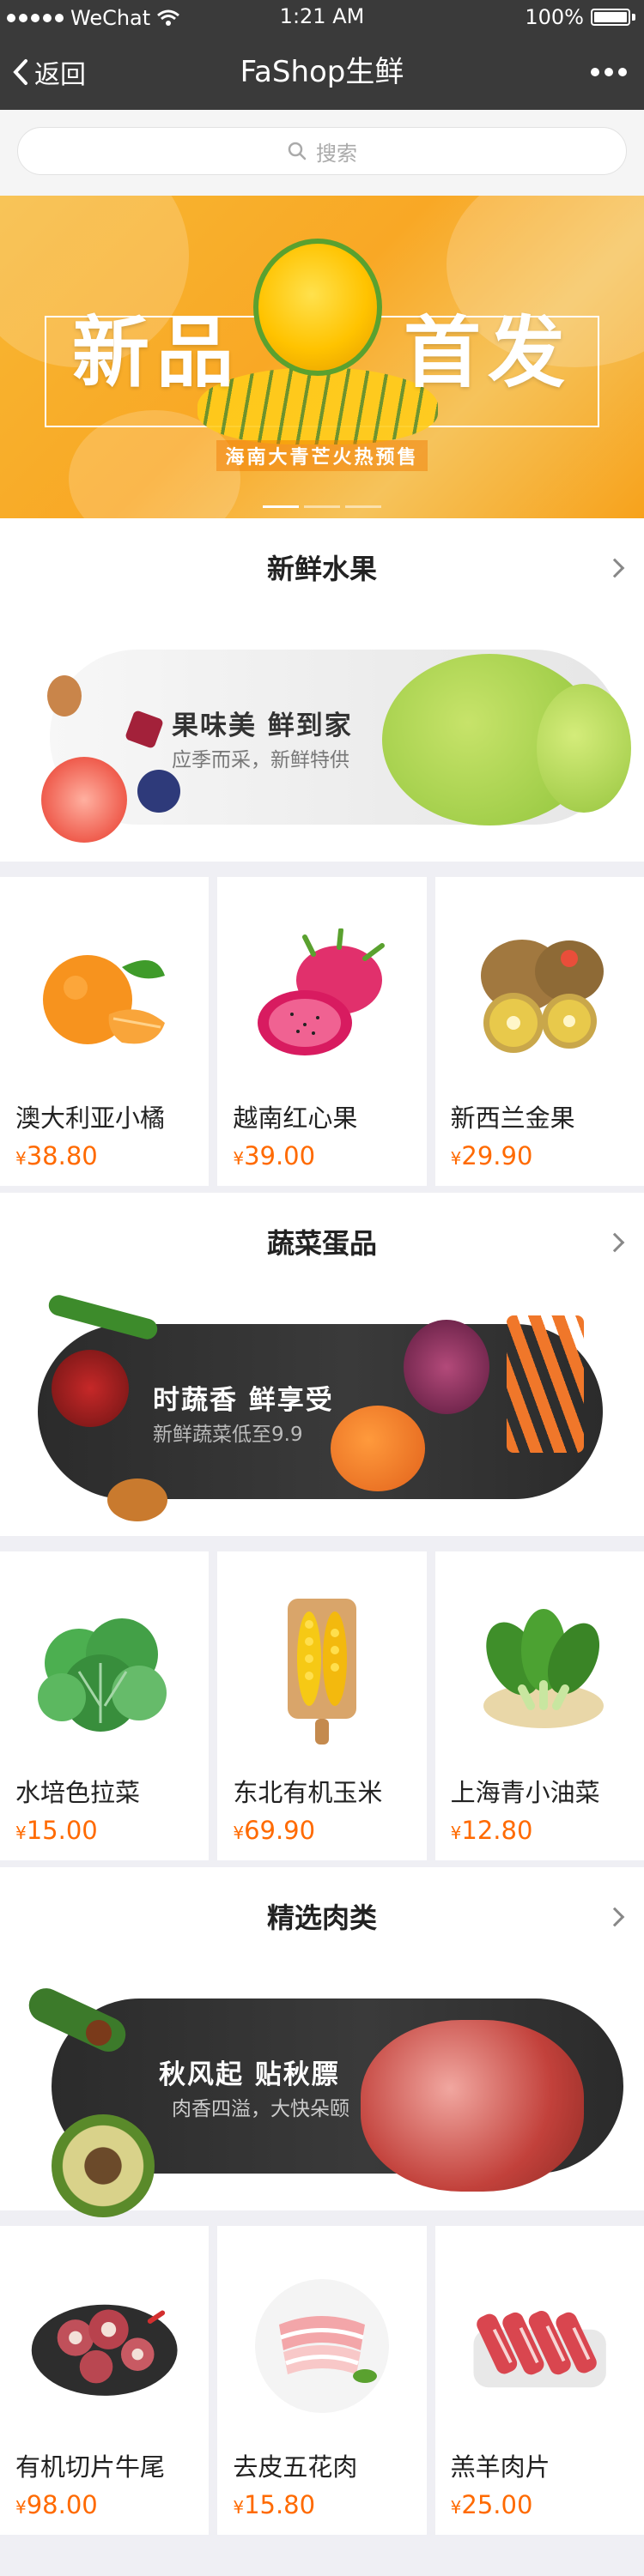 The height and width of the screenshot is (2576, 644). I want to click on section-header-meat: 精选肉类, so click(322, 1917).